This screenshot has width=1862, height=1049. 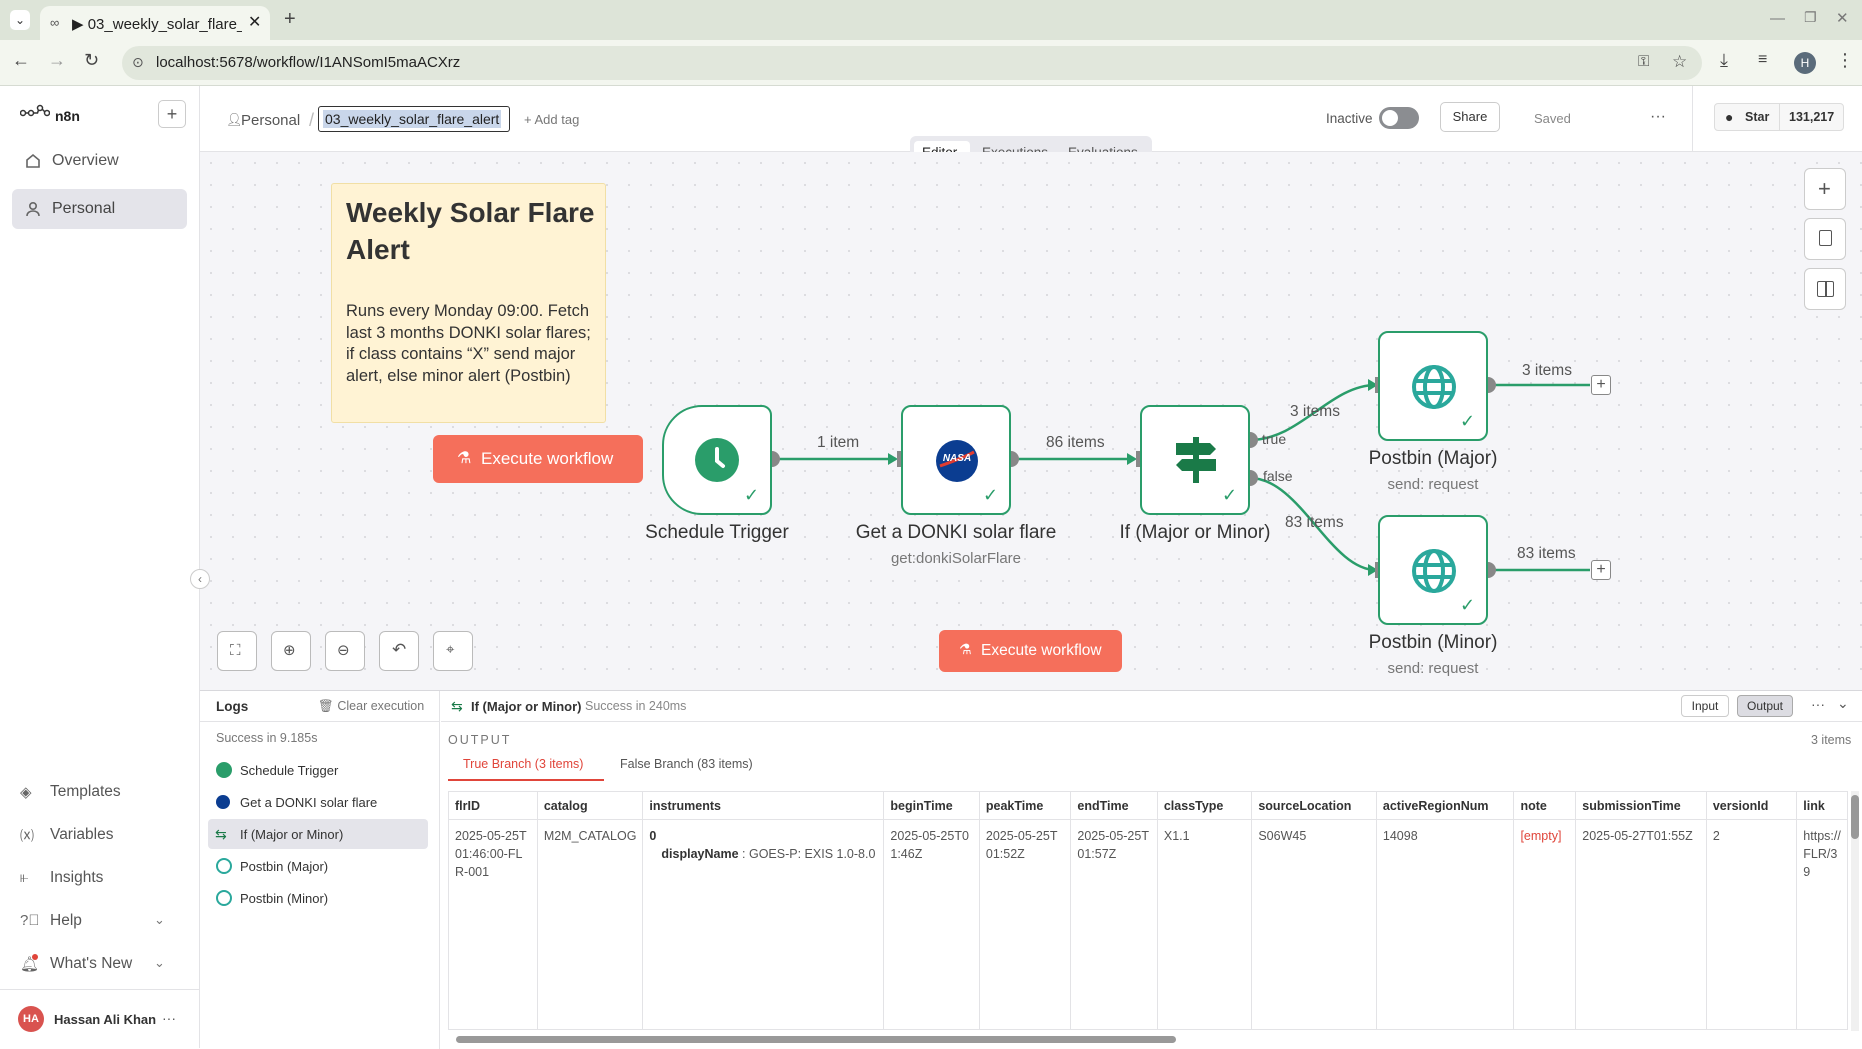 I want to click on log-entry: Postbin (Major), so click(x=318, y=866).